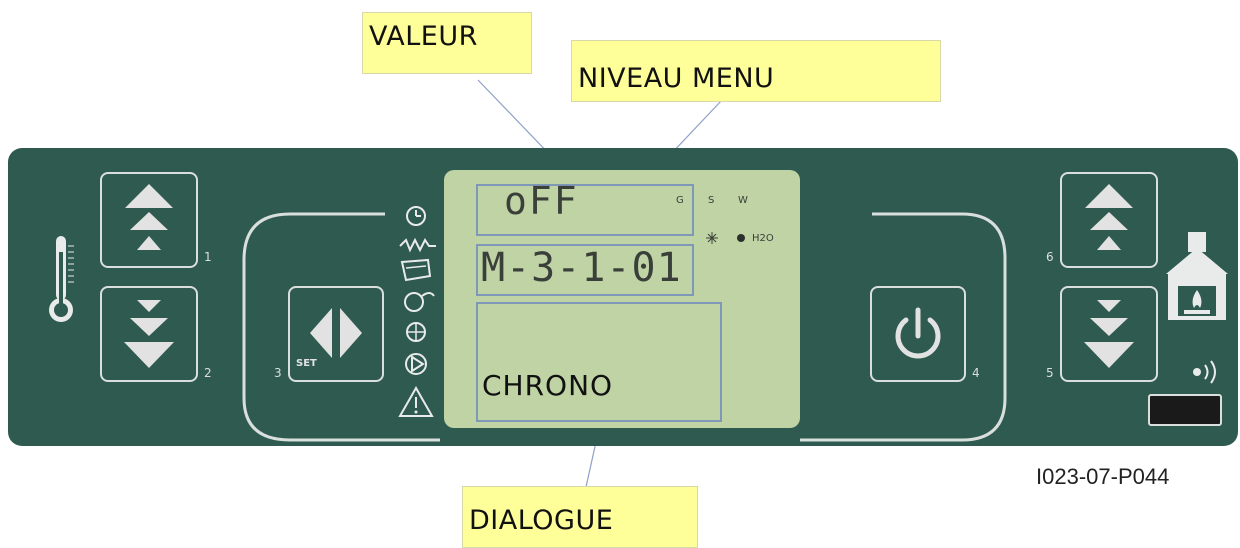  I want to click on thermometer-icon, so click(61, 279).